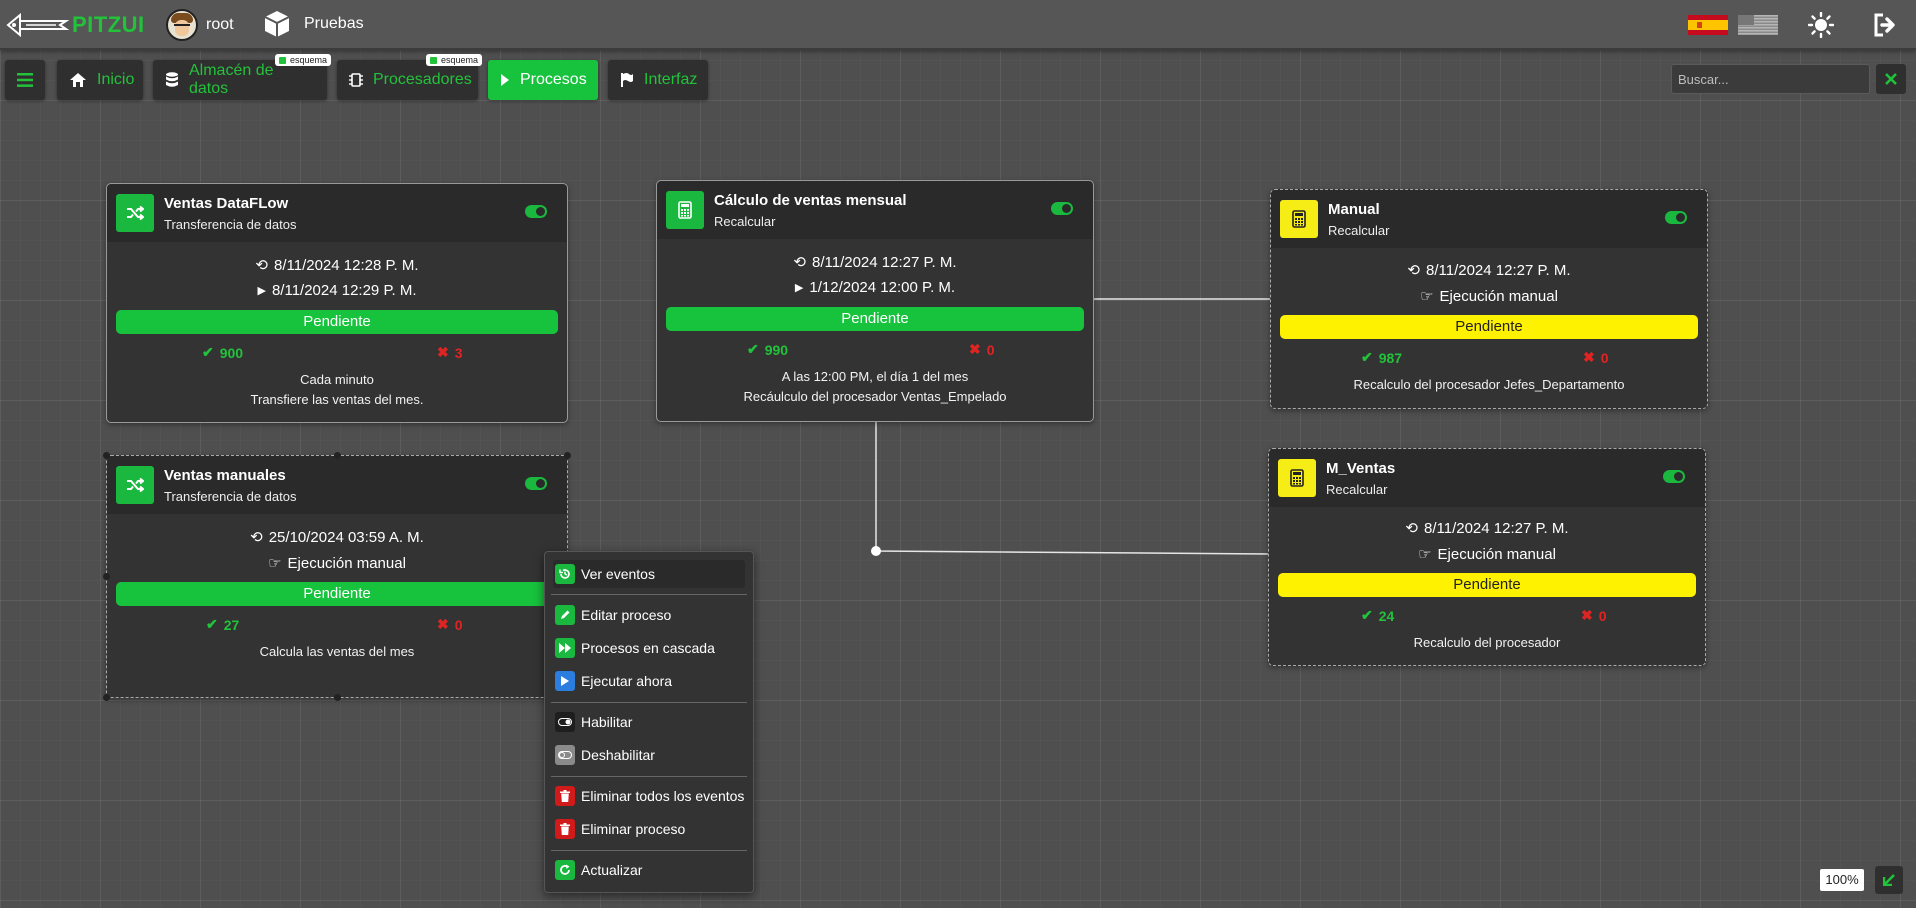 The width and height of the screenshot is (1916, 908). What do you see at coordinates (337, 485) in the screenshot?
I see `card-header: Ventas manuales Transferencia de datos` at bounding box center [337, 485].